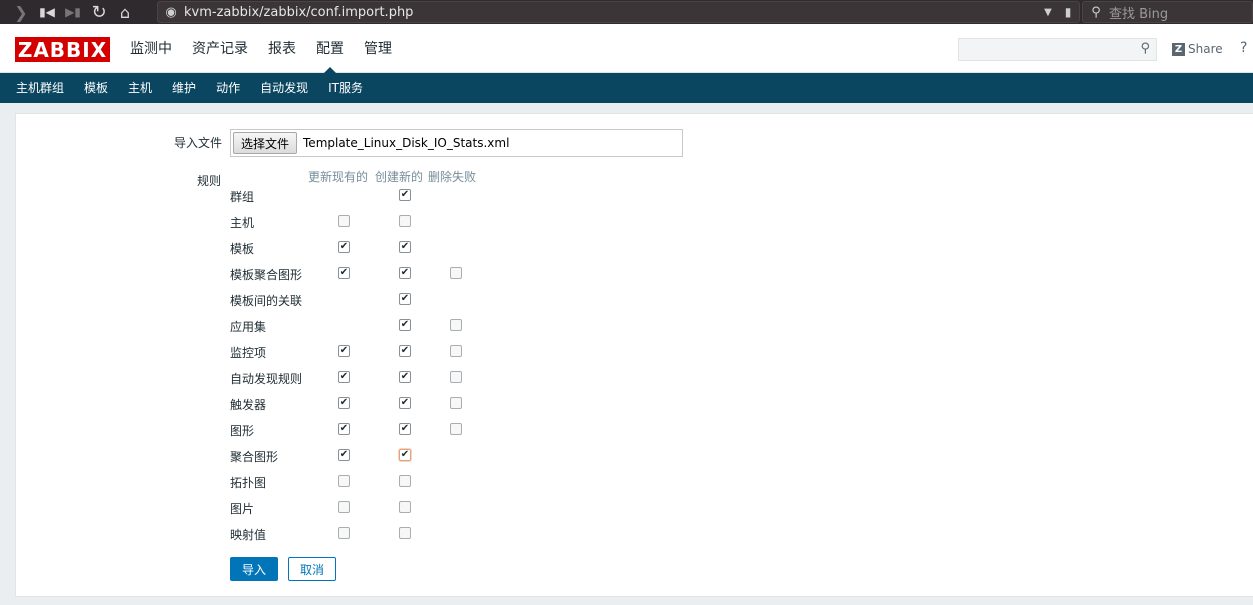 This screenshot has width=1253, height=605. I want to click on menu-inventory: 资产记录, so click(220, 48).